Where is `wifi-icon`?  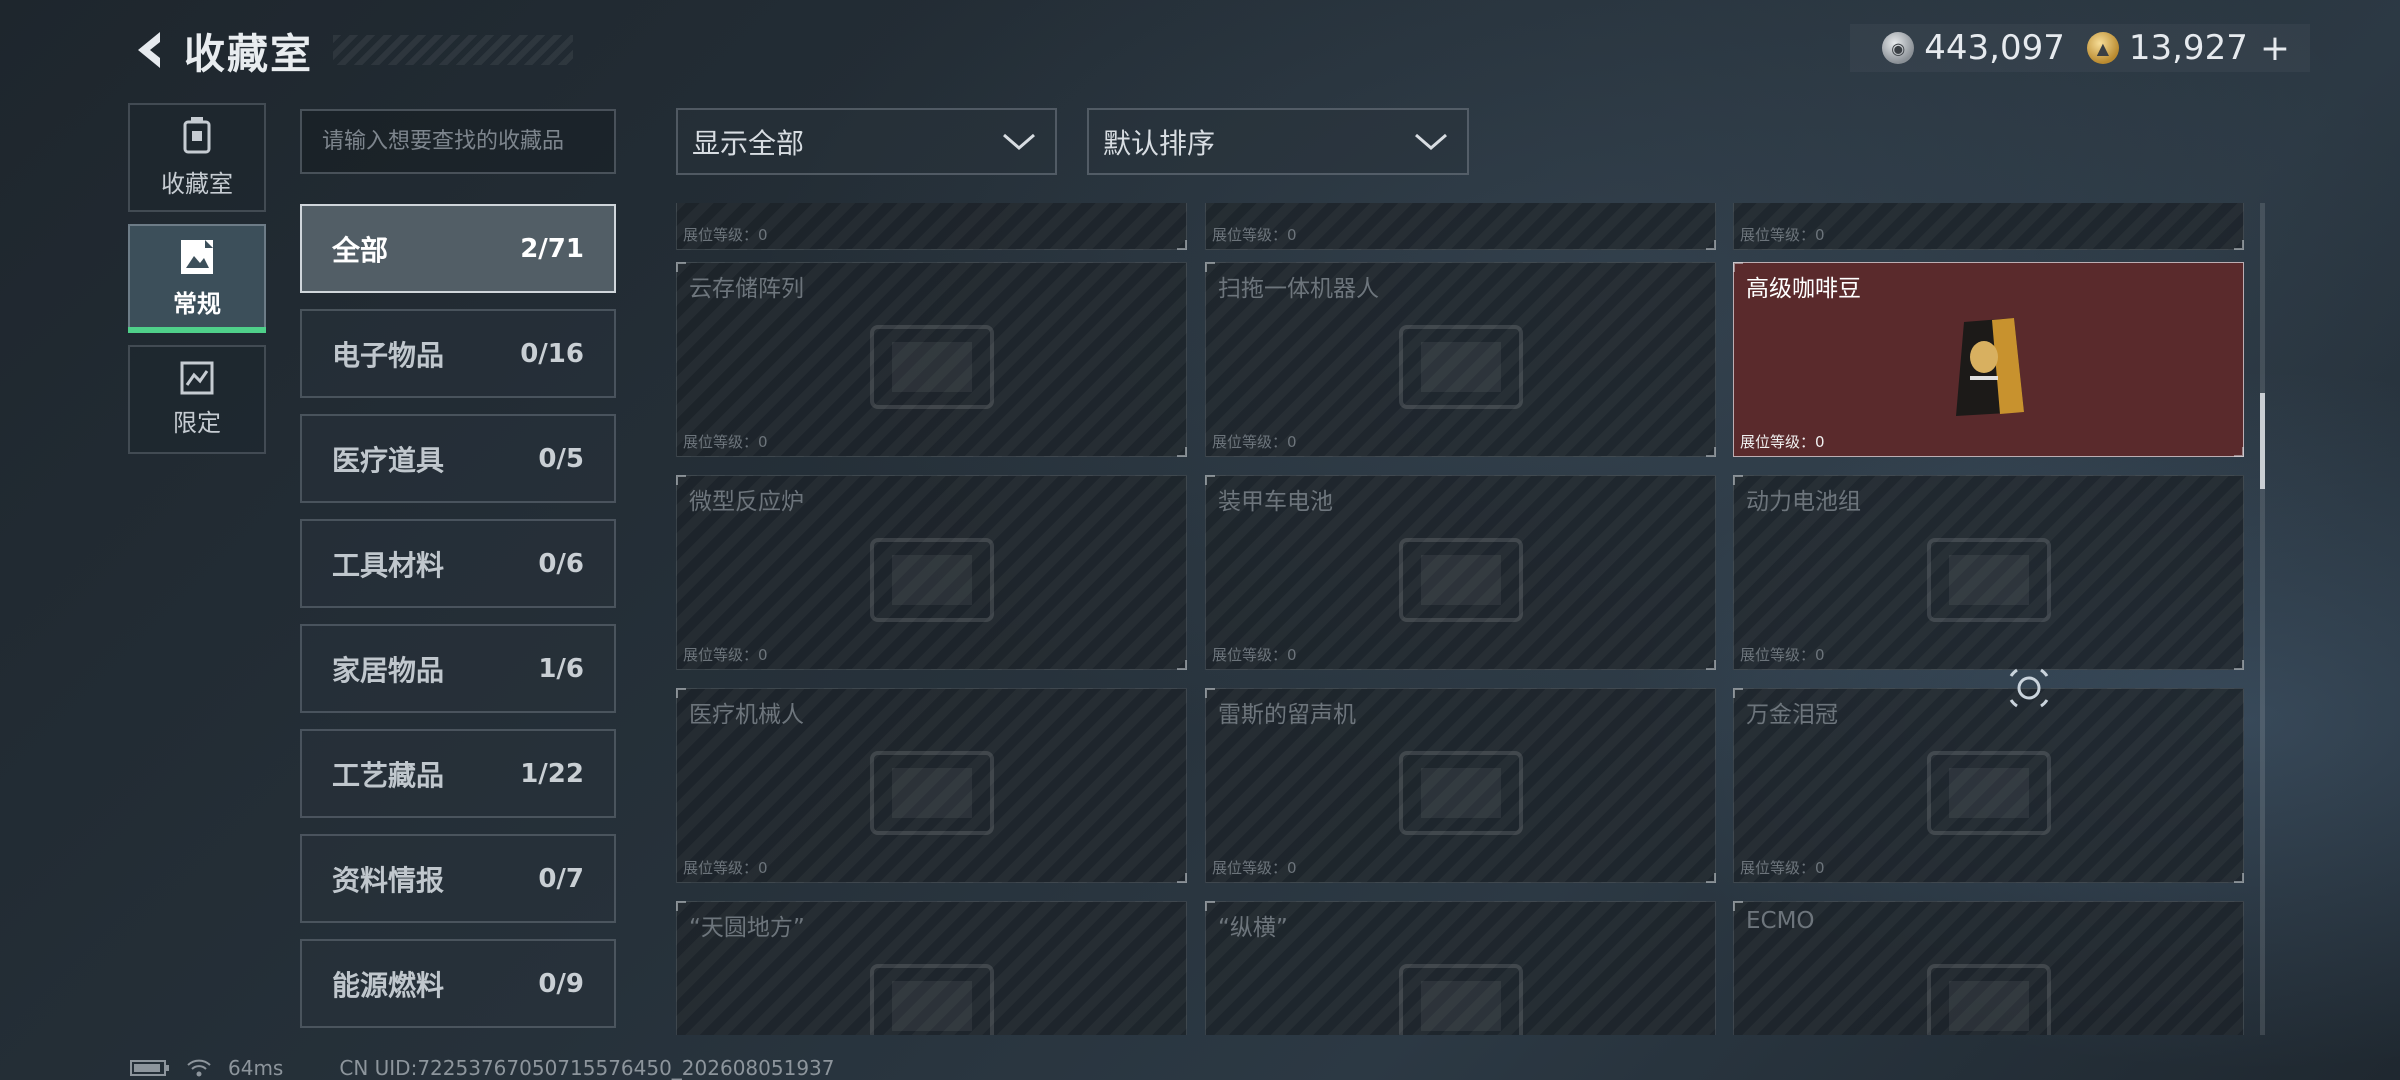
wifi-icon is located at coordinates (199, 1068).